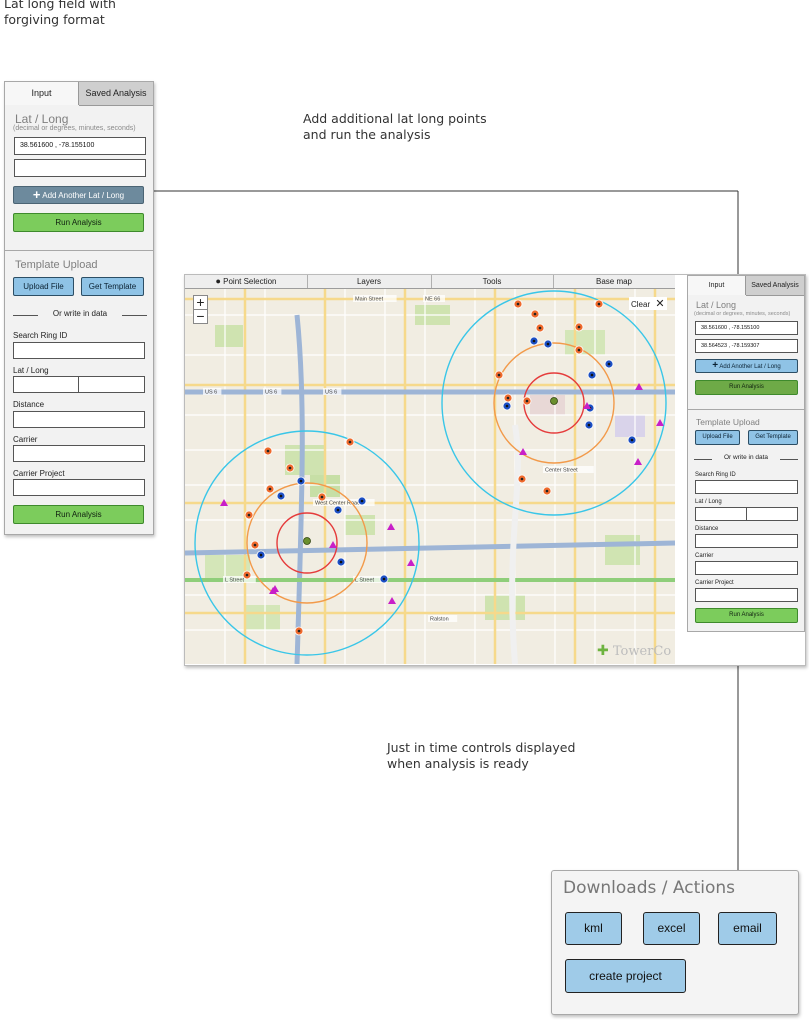 The height and width of the screenshot is (1020, 809). What do you see at coordinates (746, 615) in the screenshot?
I see `run-analysis-button-2-right: Run Analysis` at bounding box center [746, 615].